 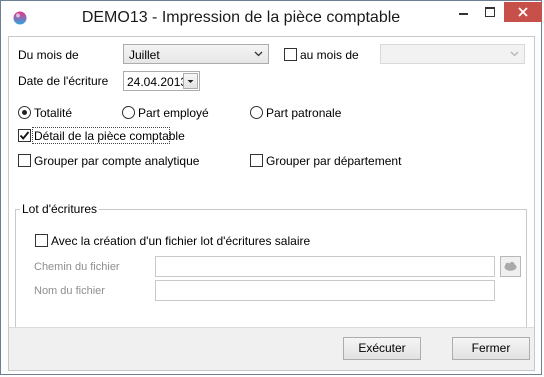 What do you see at coordinates (325, 290) in the screenshot?
I see `file-name-input` at bounding box center [325, 290].